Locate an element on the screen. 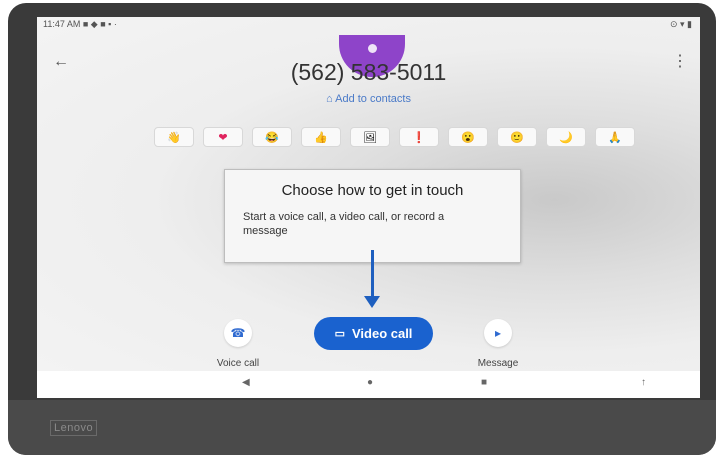 The height and width of the screenshot is (458, 723). phone-icon: ☎ is located at coordinates (238, 333).